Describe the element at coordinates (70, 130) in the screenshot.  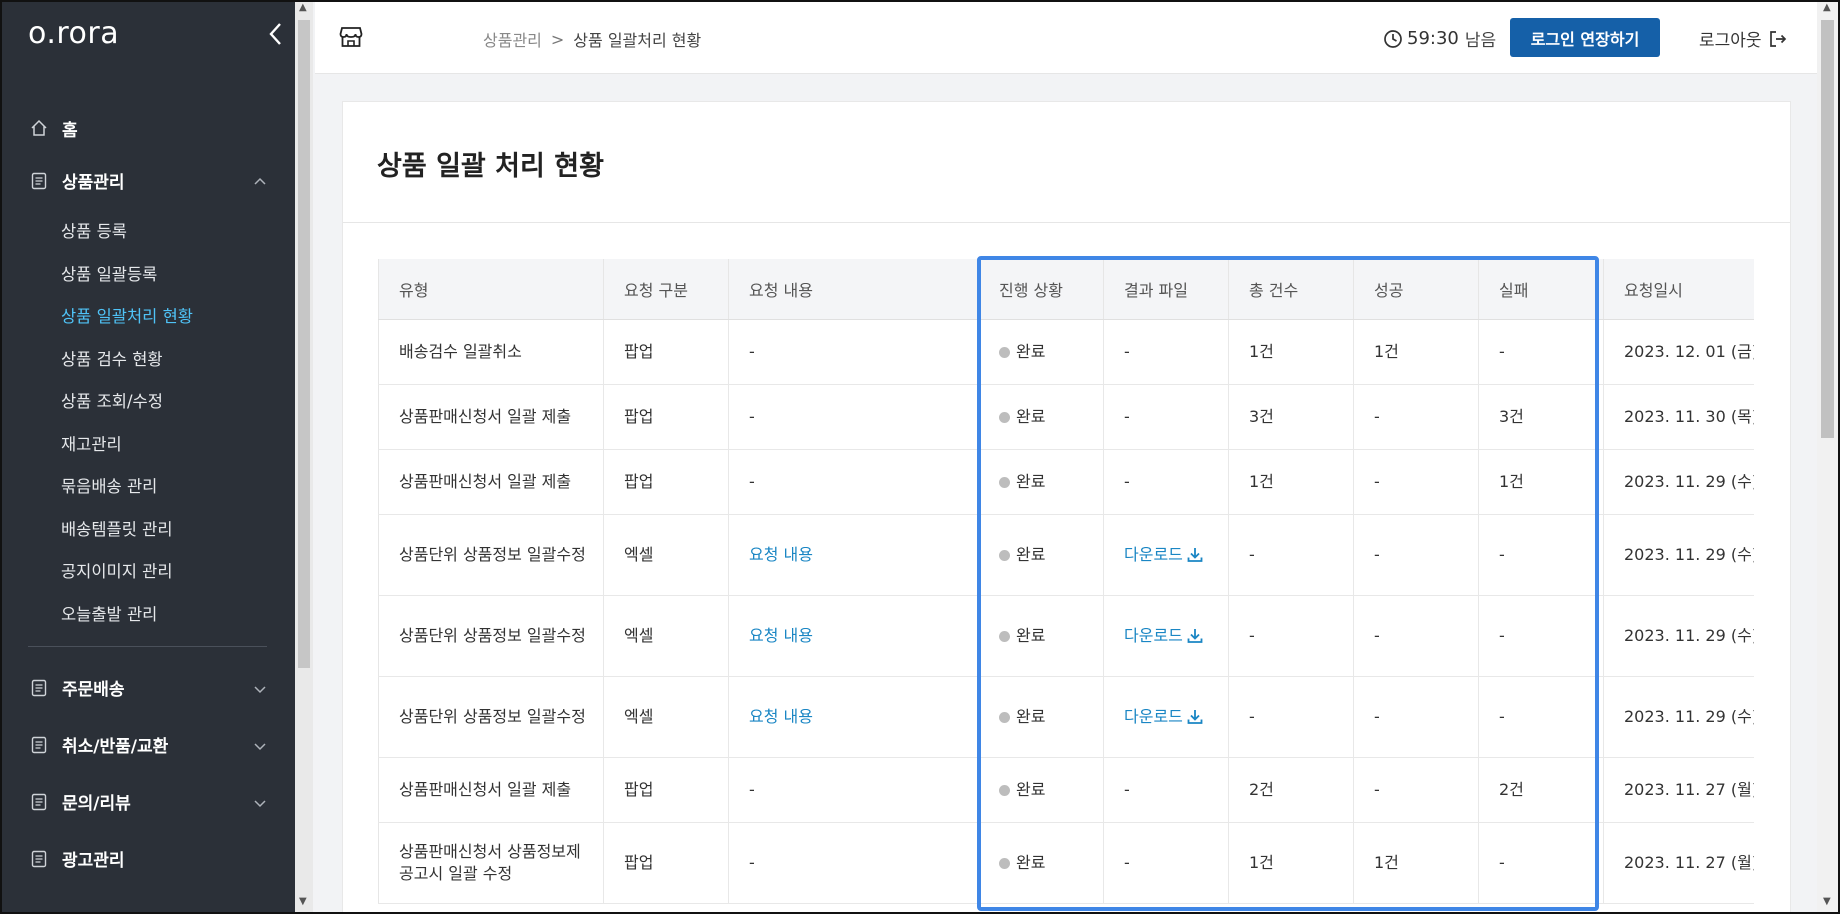
I see `sidebar-item-label: 홈` at that location.